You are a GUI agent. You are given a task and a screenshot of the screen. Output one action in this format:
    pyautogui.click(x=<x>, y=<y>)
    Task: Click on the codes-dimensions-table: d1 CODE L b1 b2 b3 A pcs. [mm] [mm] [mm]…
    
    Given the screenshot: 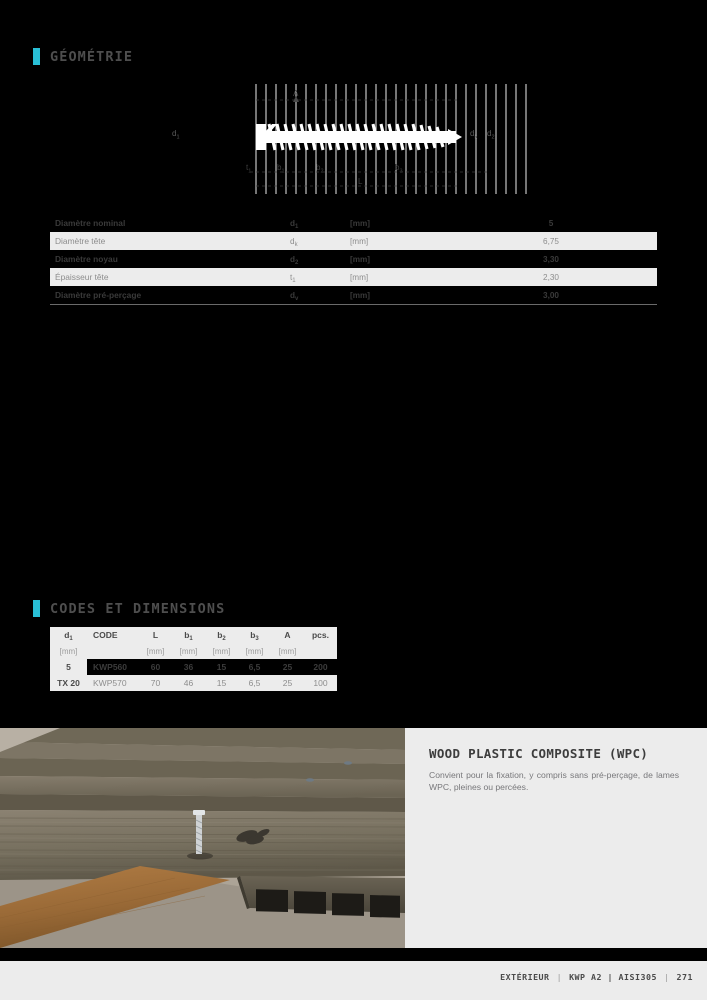 What is the action you would take?
    pyautogui.click(x=193, y=659)
    